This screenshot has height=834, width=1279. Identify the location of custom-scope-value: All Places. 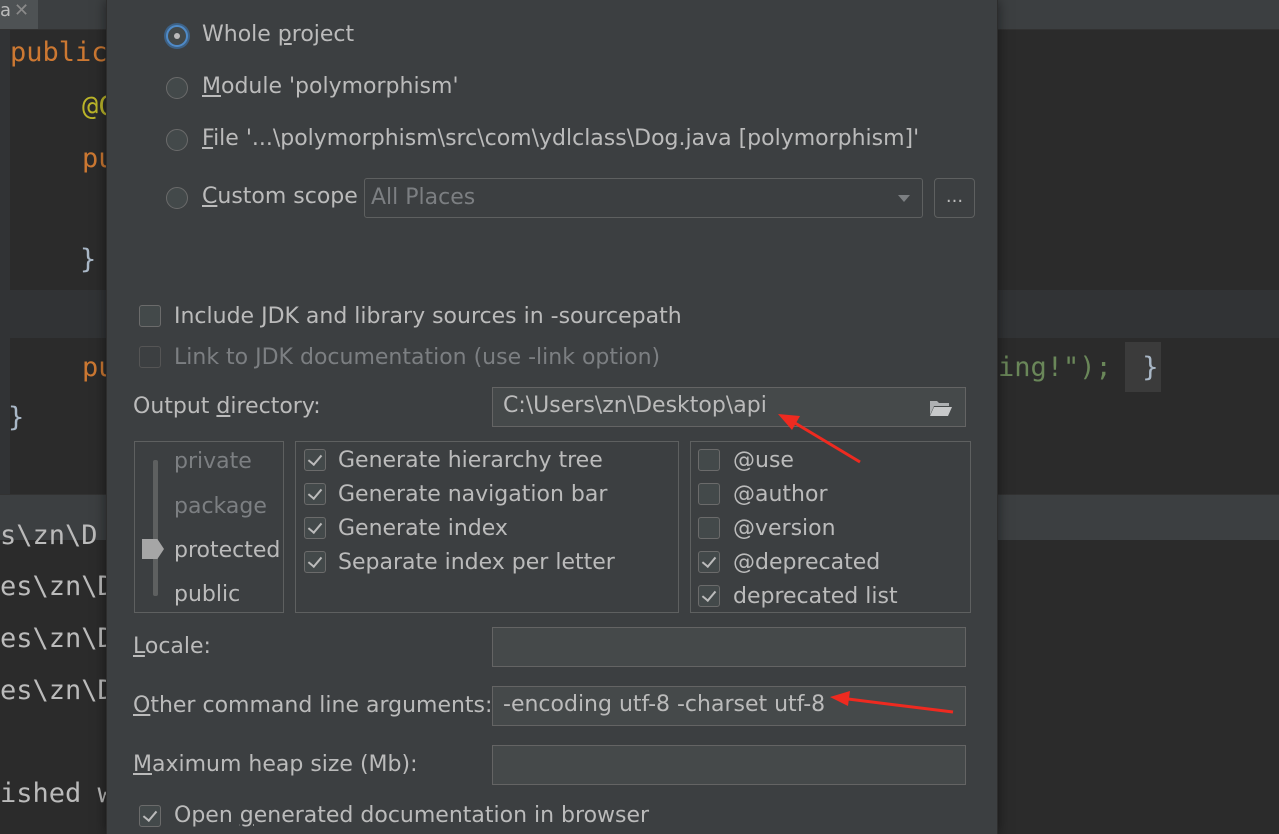
(423, 197).